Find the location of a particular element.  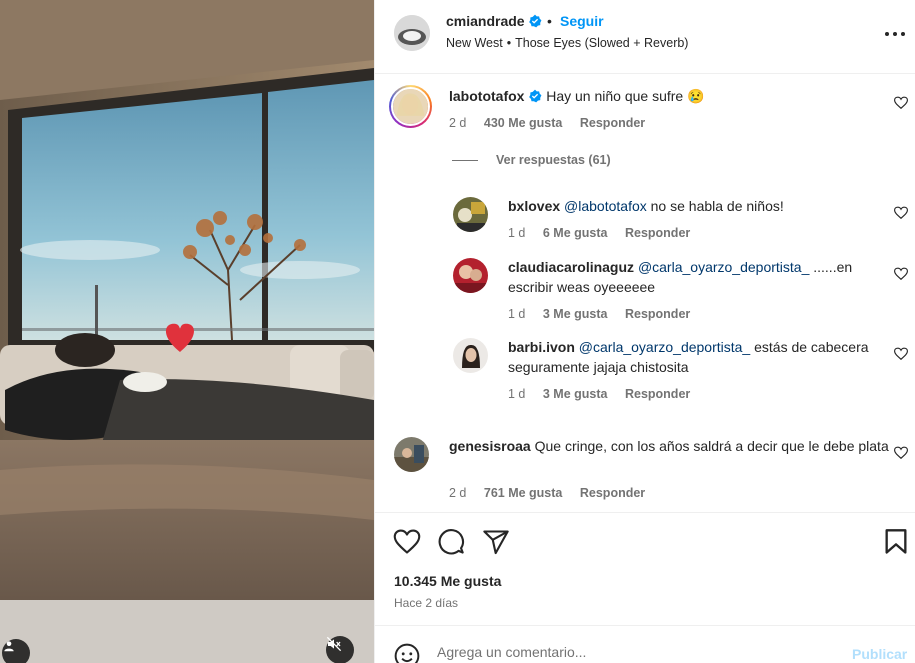

mute-icon is located at coordinates (334, 644).